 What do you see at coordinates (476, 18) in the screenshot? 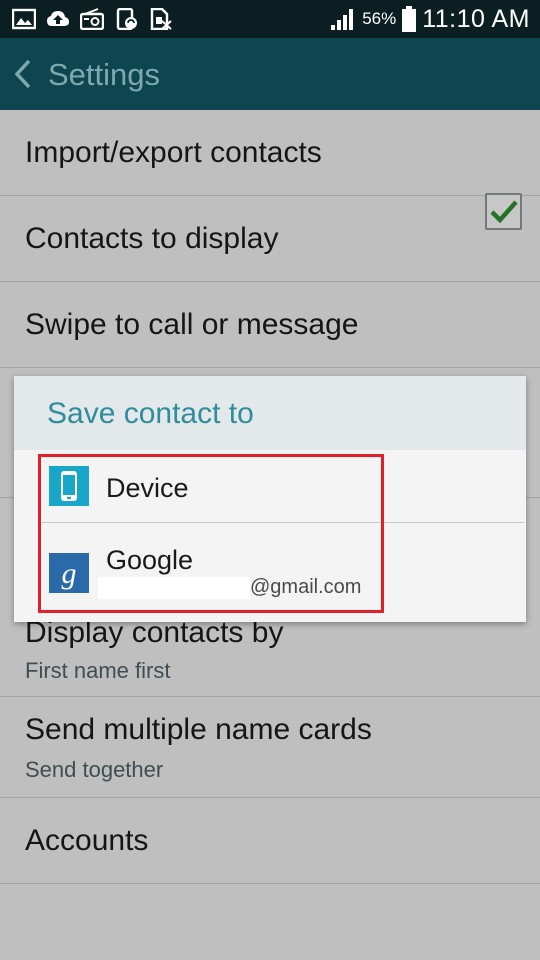
I see `clock: 11:10 AM` at bounding box center [476, 18].